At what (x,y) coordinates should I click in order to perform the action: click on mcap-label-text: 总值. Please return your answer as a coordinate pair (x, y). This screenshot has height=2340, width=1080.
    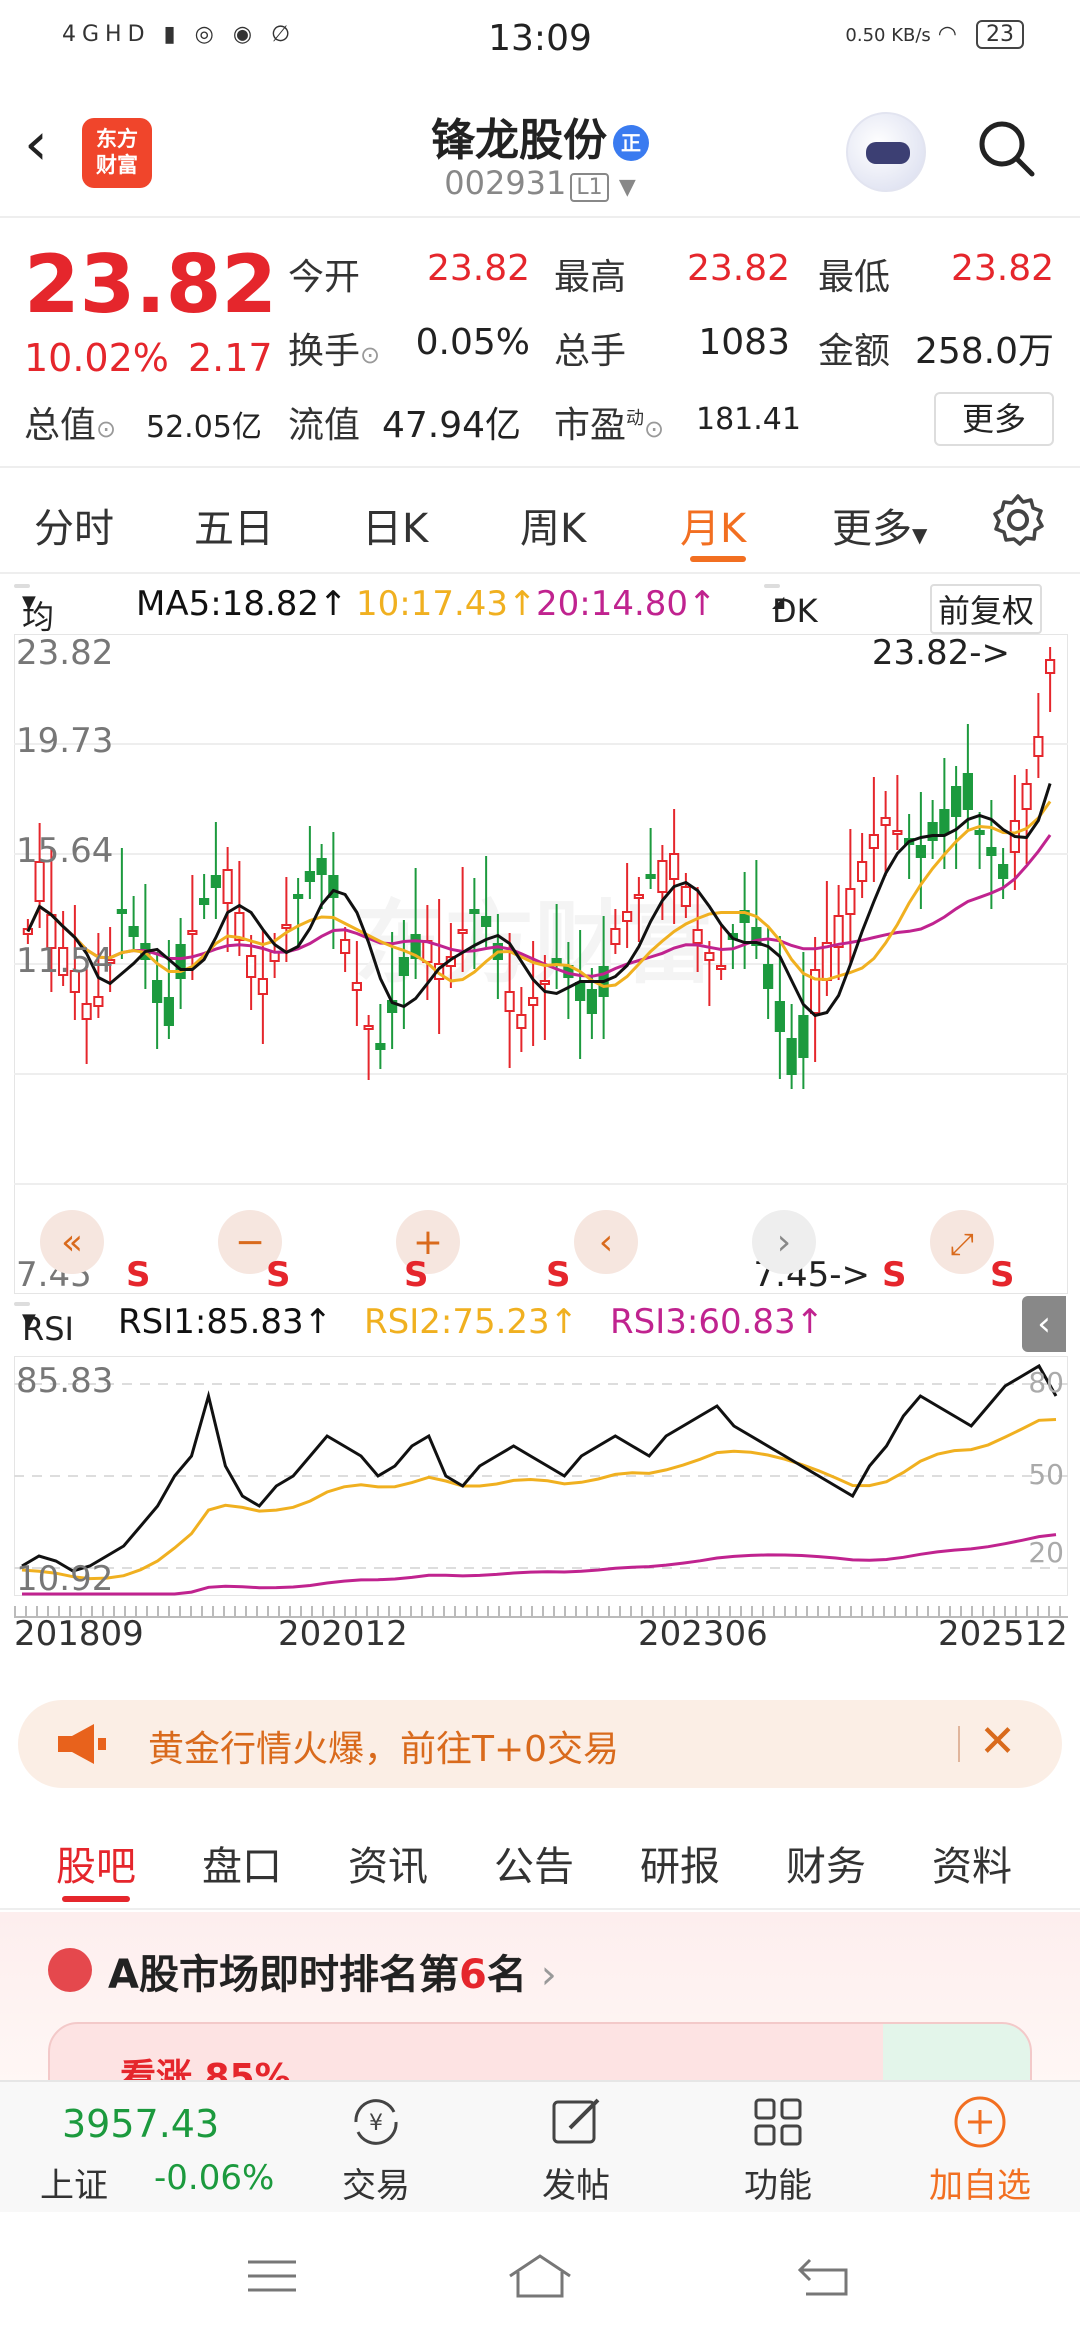
    Looking at the image, I should click on (60, 425).